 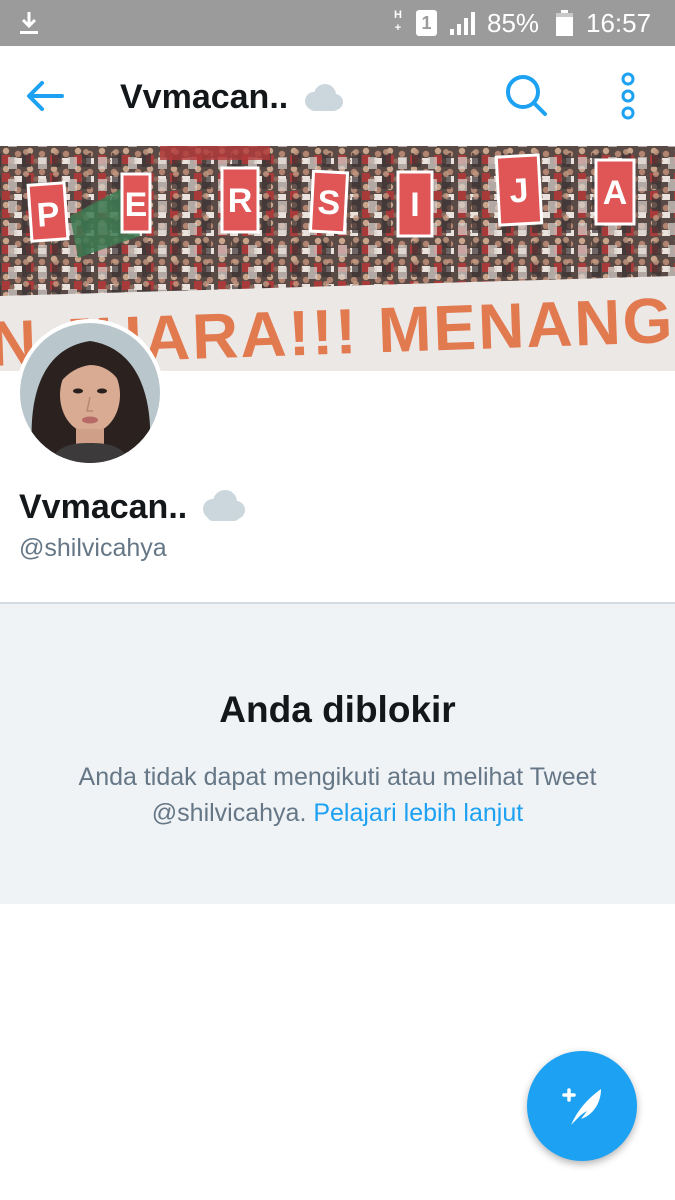 What do you see at coordinates (418, 813) in the screenshot?
I see `learn-more-link: Pelajari lebih lanjut` at bounding box center [418, 813].